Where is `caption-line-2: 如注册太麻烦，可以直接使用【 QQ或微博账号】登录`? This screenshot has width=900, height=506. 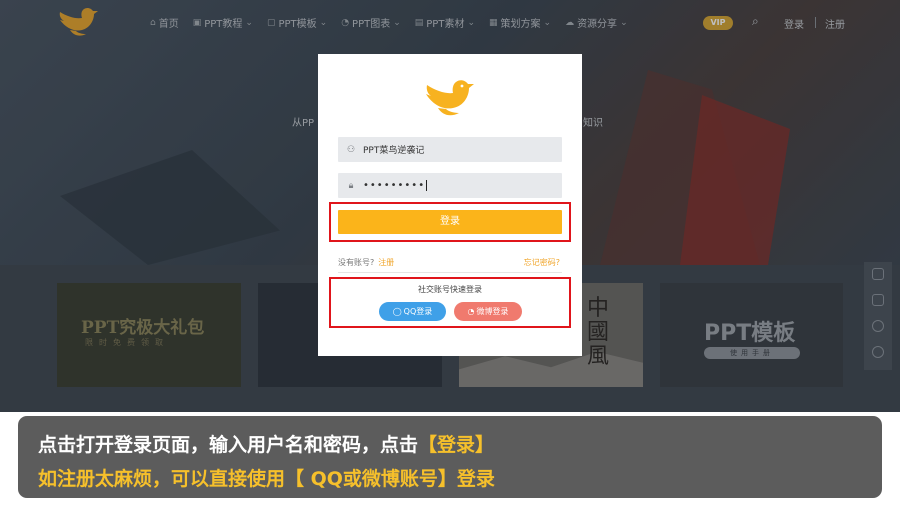
caption-line-2: 如注册太麻烦，可以直接使用【 QQ或微博账号】登录 is located at coordinates (266, 479).